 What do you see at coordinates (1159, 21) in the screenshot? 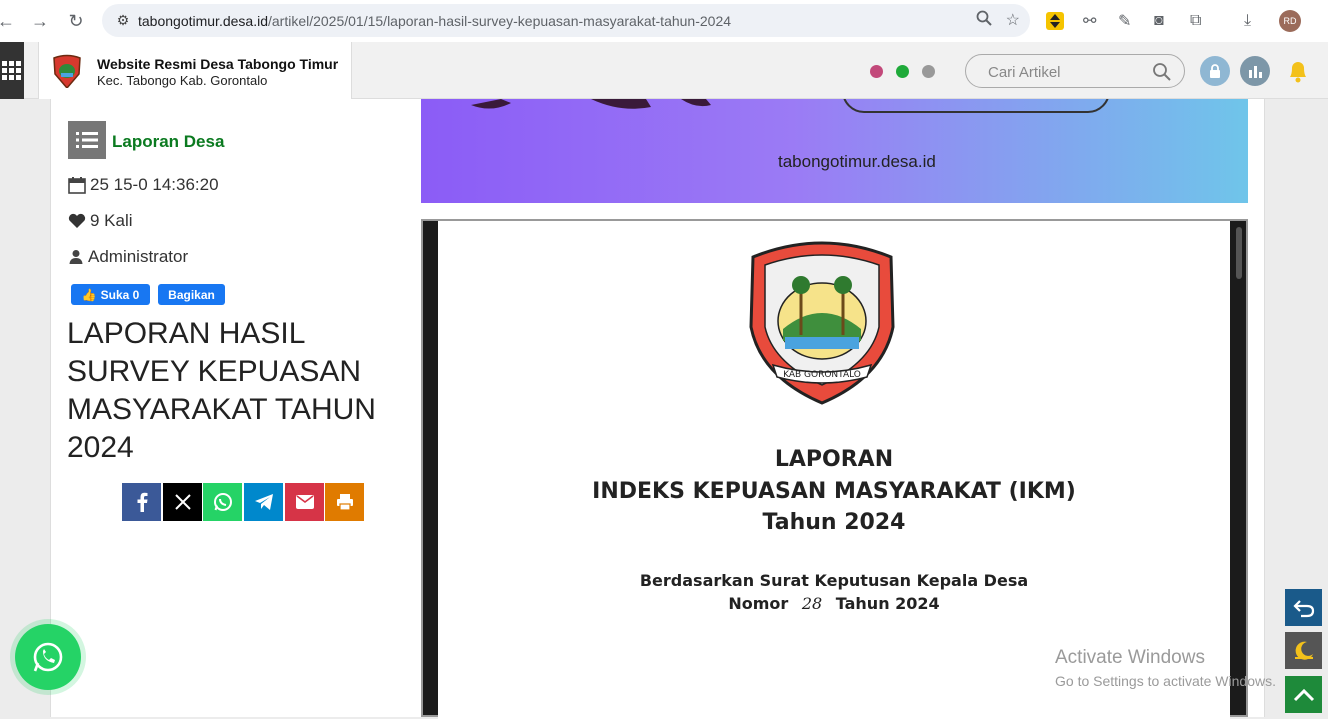
I see `camera-icon: ◙` at bounding box center [1159, 21].